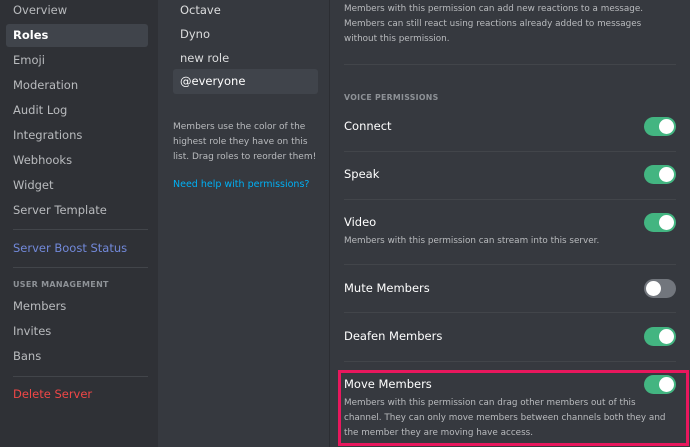  What do you see at coordinates (393, 336) in the screenshot?
I see `permission-deafen-members-label: Deafen Members` at bounding box center [393, 336].